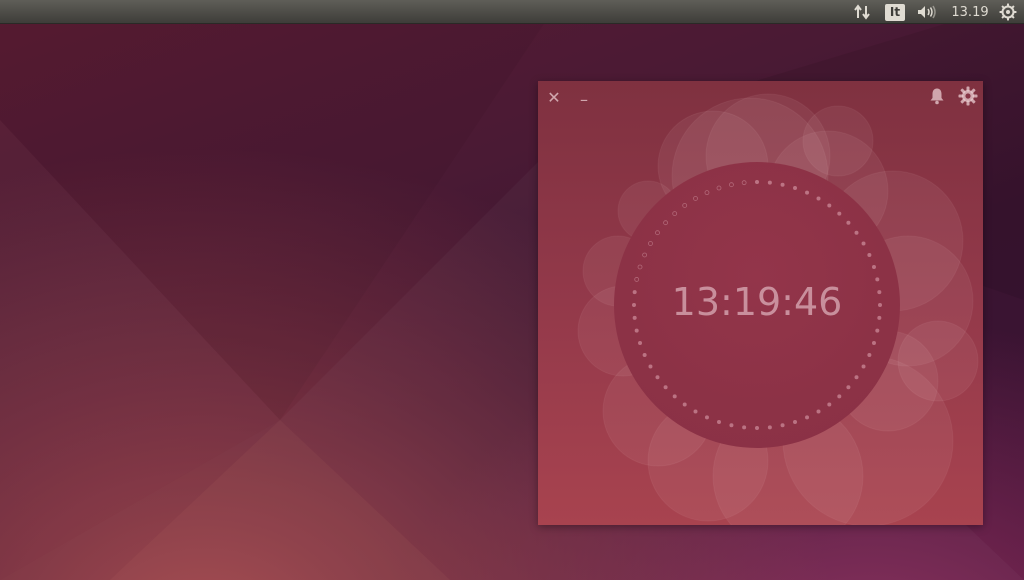  Describe the element at coordinates (970, 12) in the screenshot. I see `panel-clock: 13.19` at that location.